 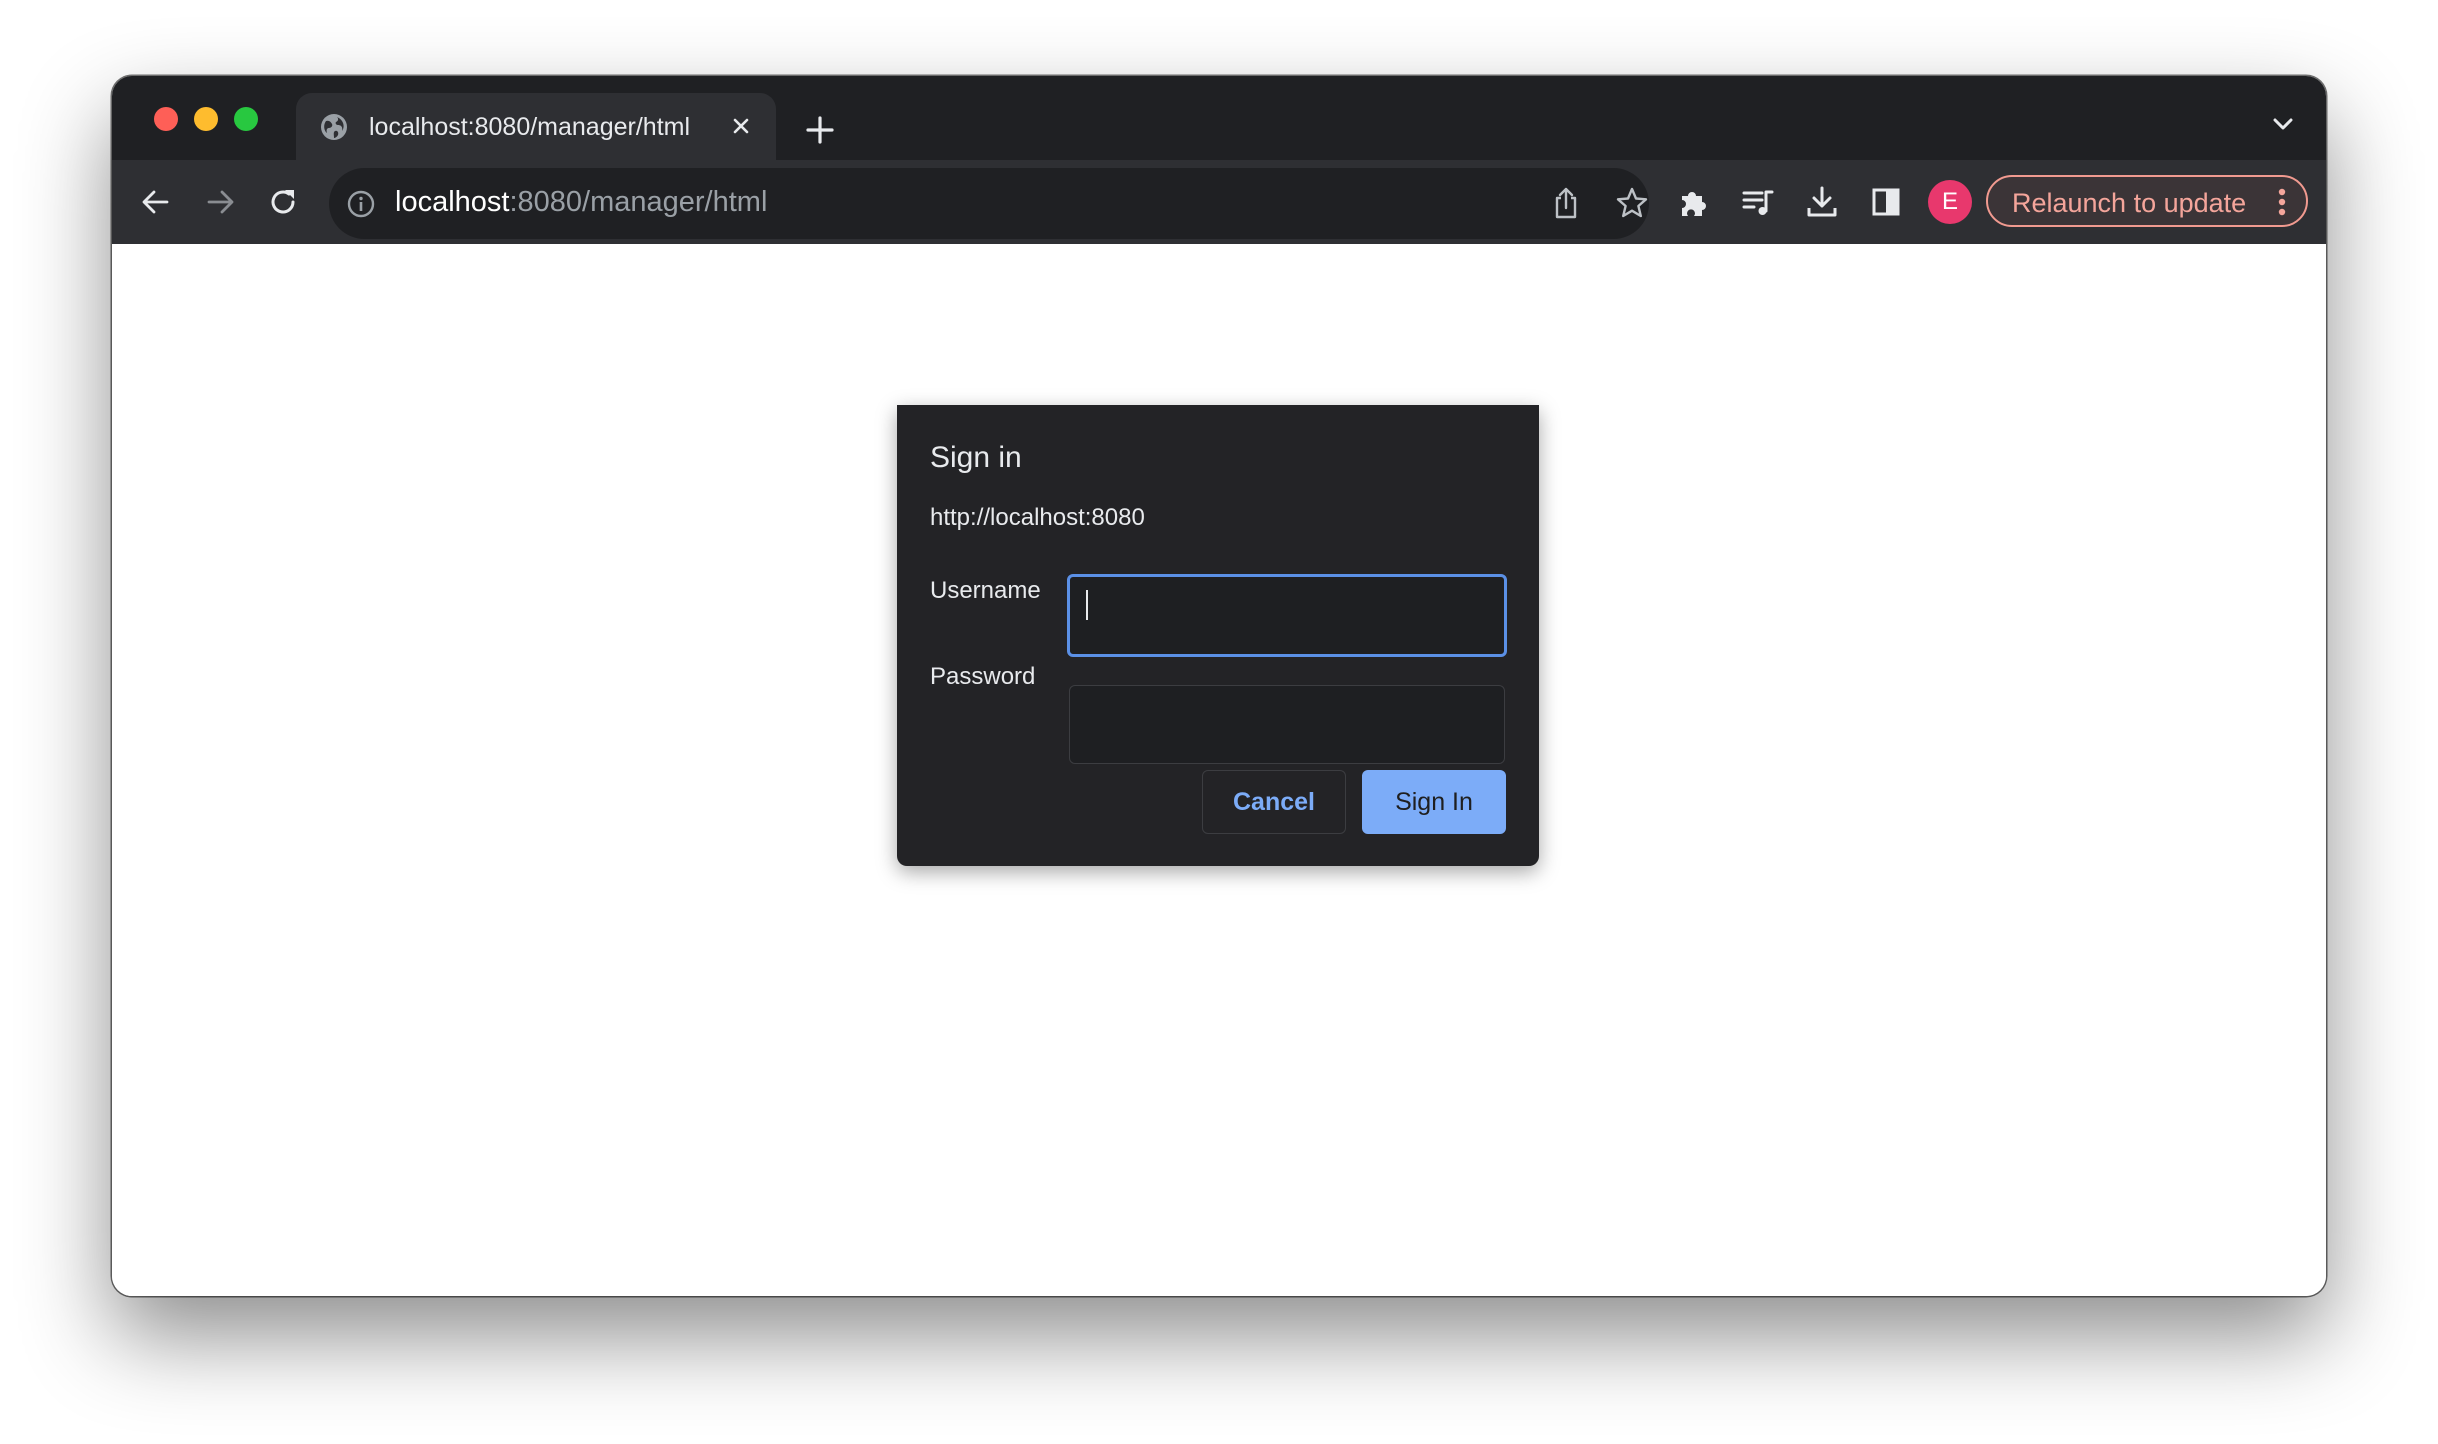 I want to click on arrow-left-icon, so click(x=156, y=202).